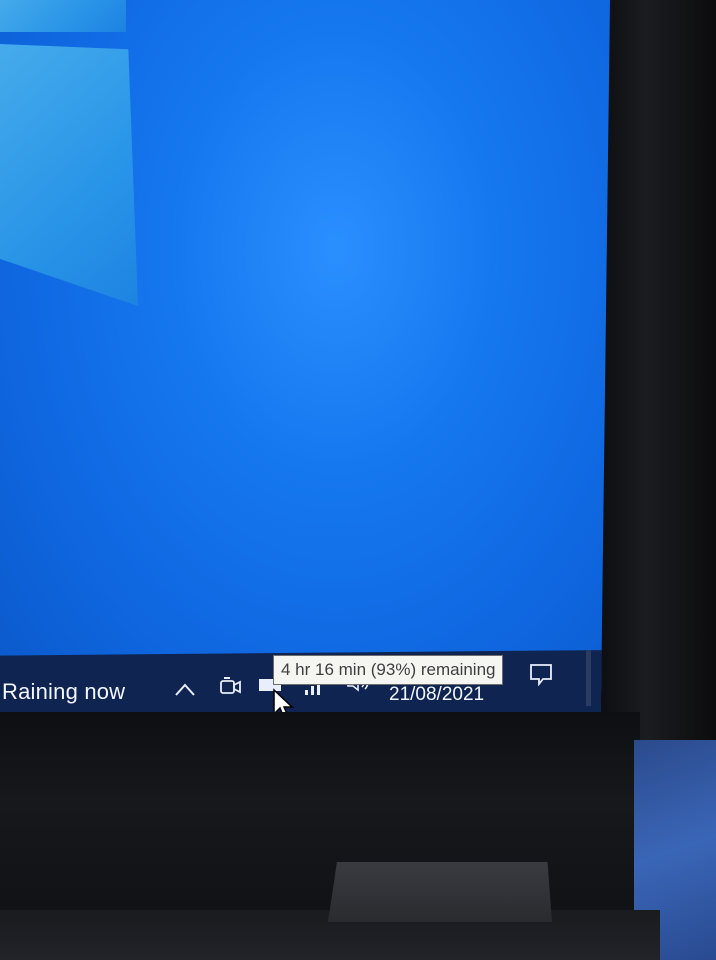 Image resolution: width=716 pixels, height=960 pixels. I want to click on meet-now-icon, so click(230, 687).